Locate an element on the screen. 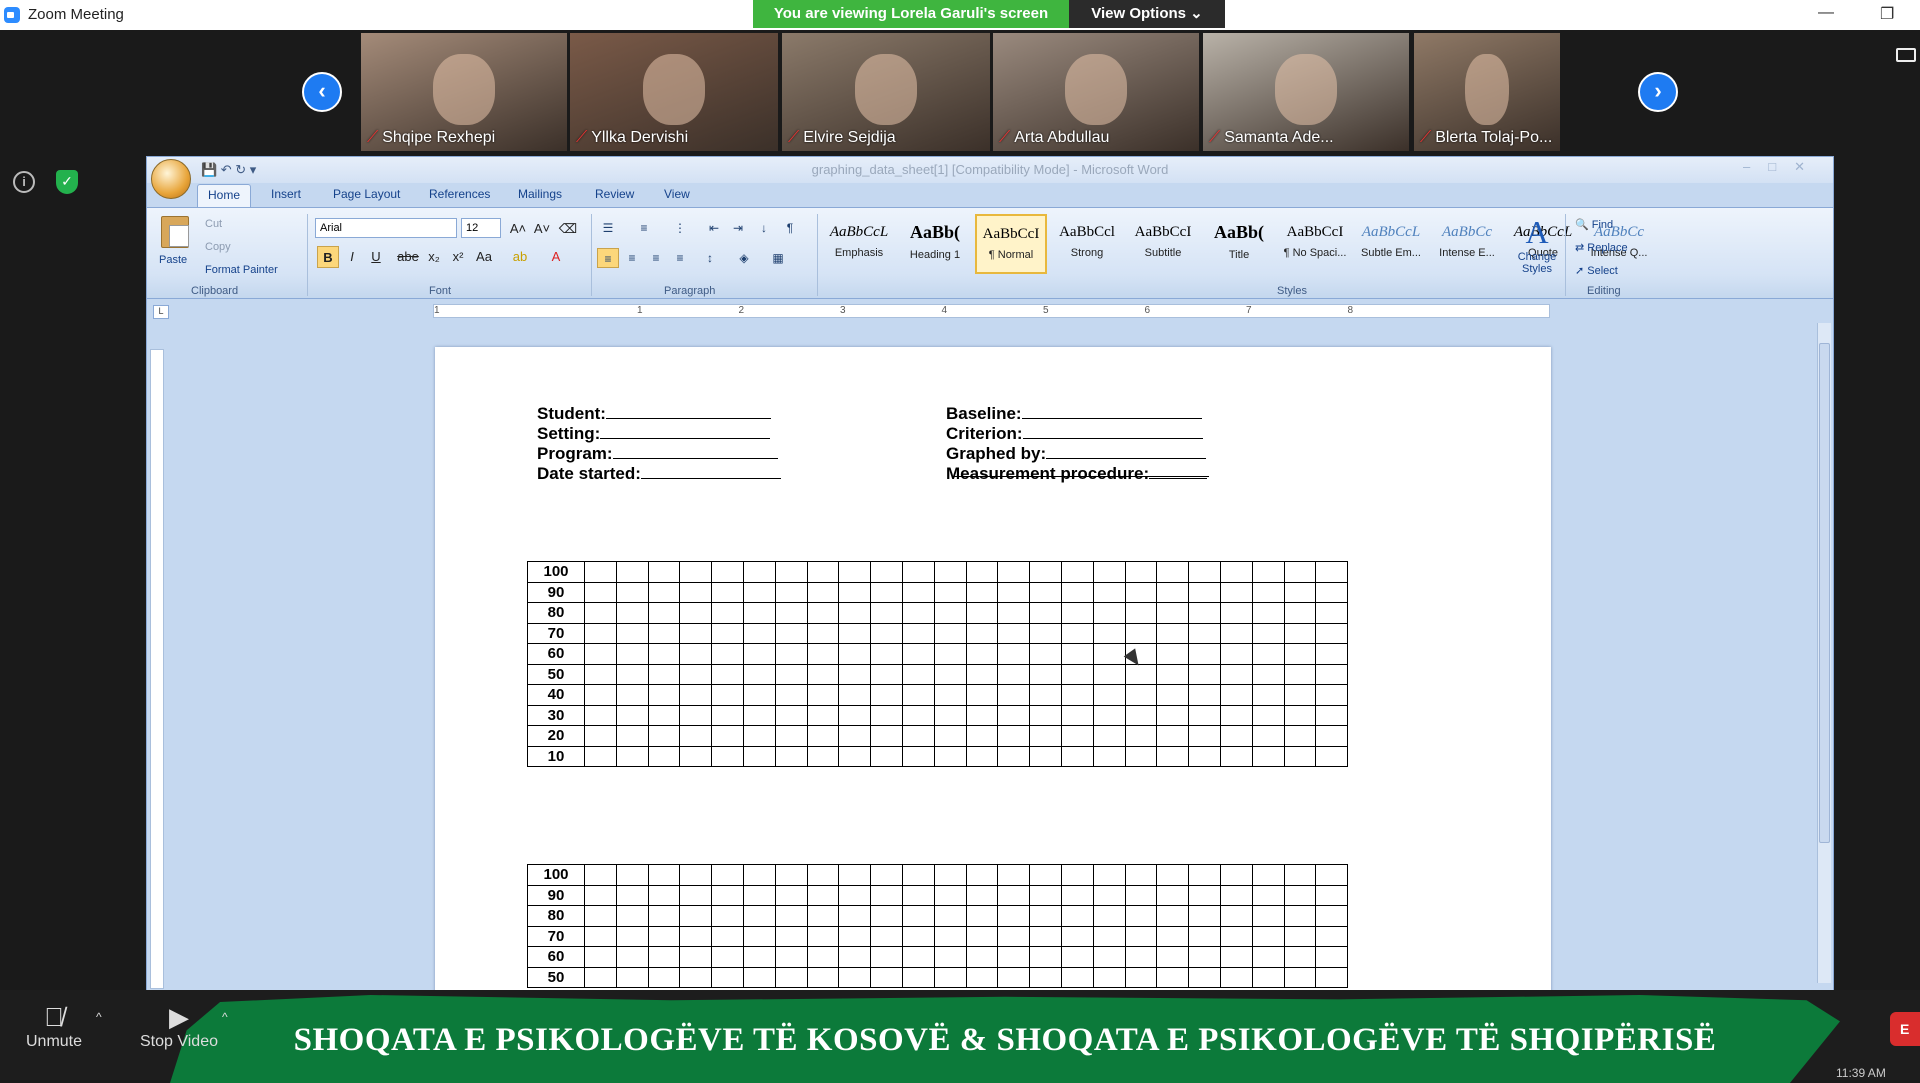  vertical-ruler is located at coordinates (157, 669).